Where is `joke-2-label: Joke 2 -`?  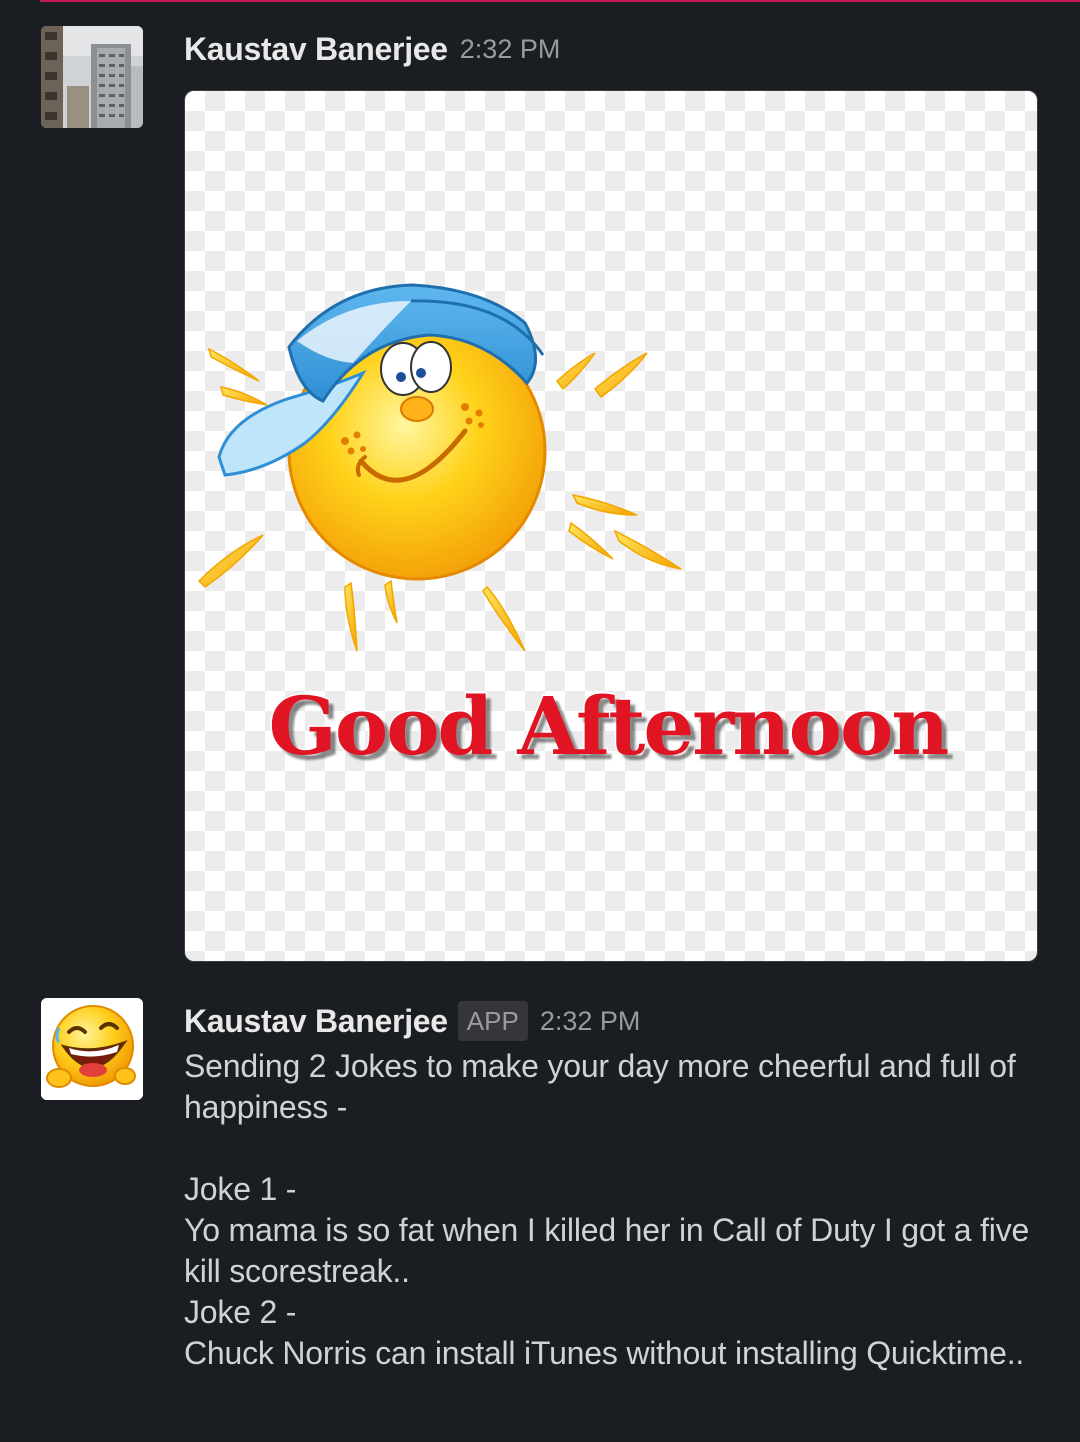 joke-2-label: Joke 2 - is located at coordinates (240, 1312).